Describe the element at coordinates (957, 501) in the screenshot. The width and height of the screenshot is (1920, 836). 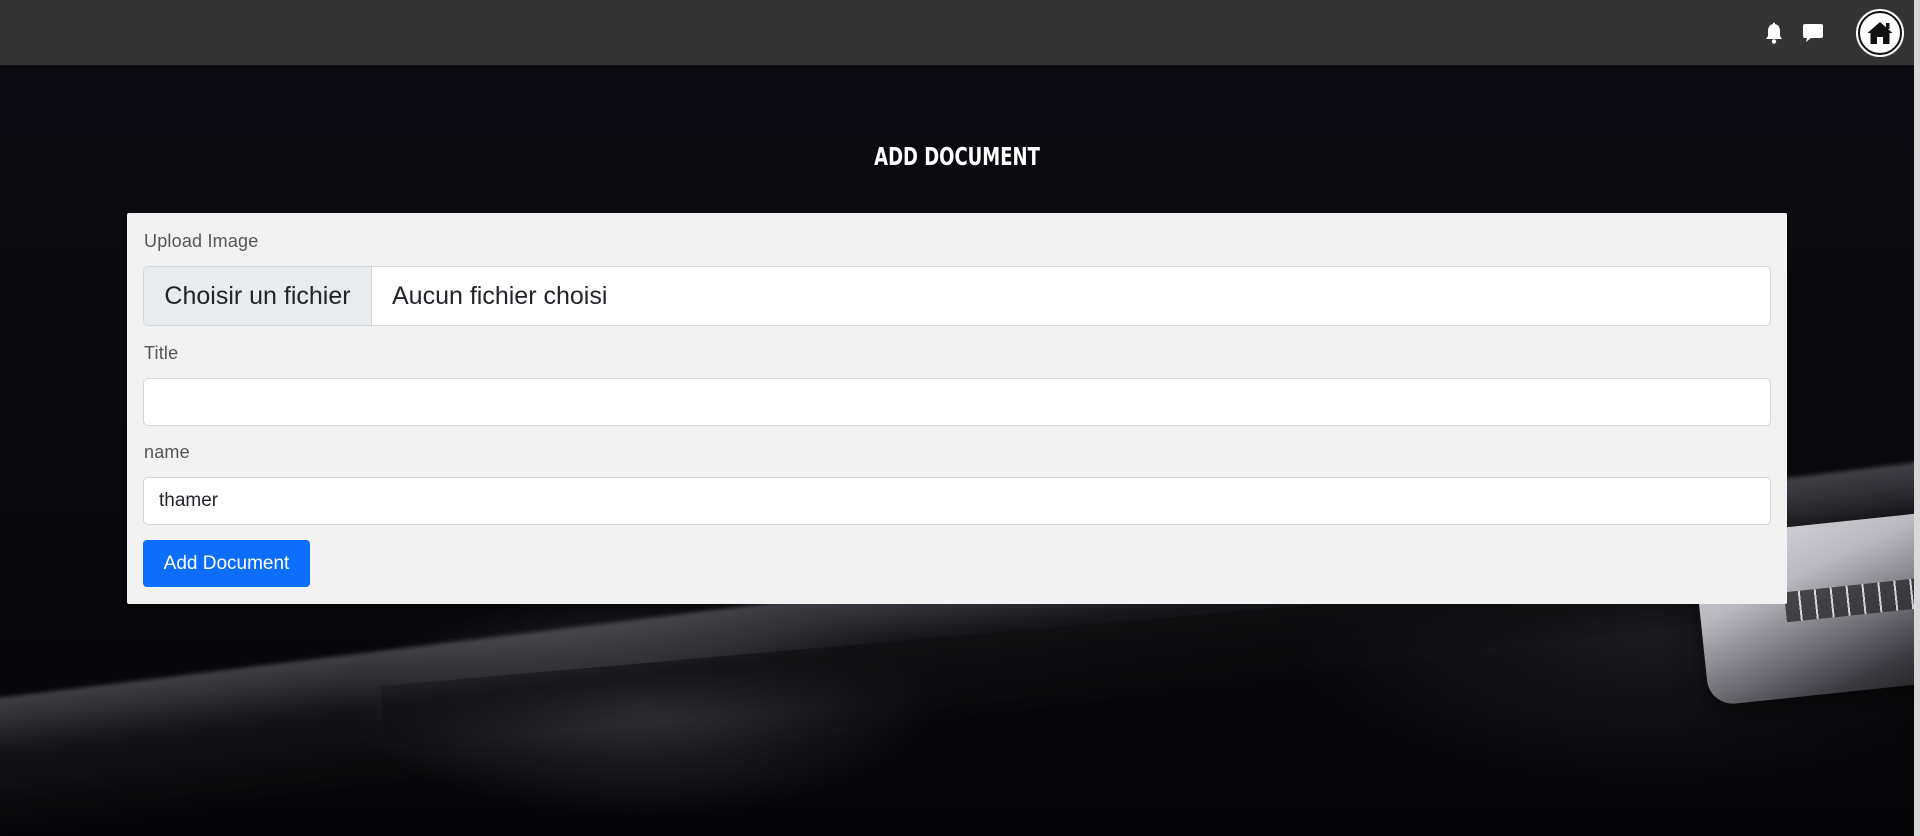
I see `name-input` at that location.